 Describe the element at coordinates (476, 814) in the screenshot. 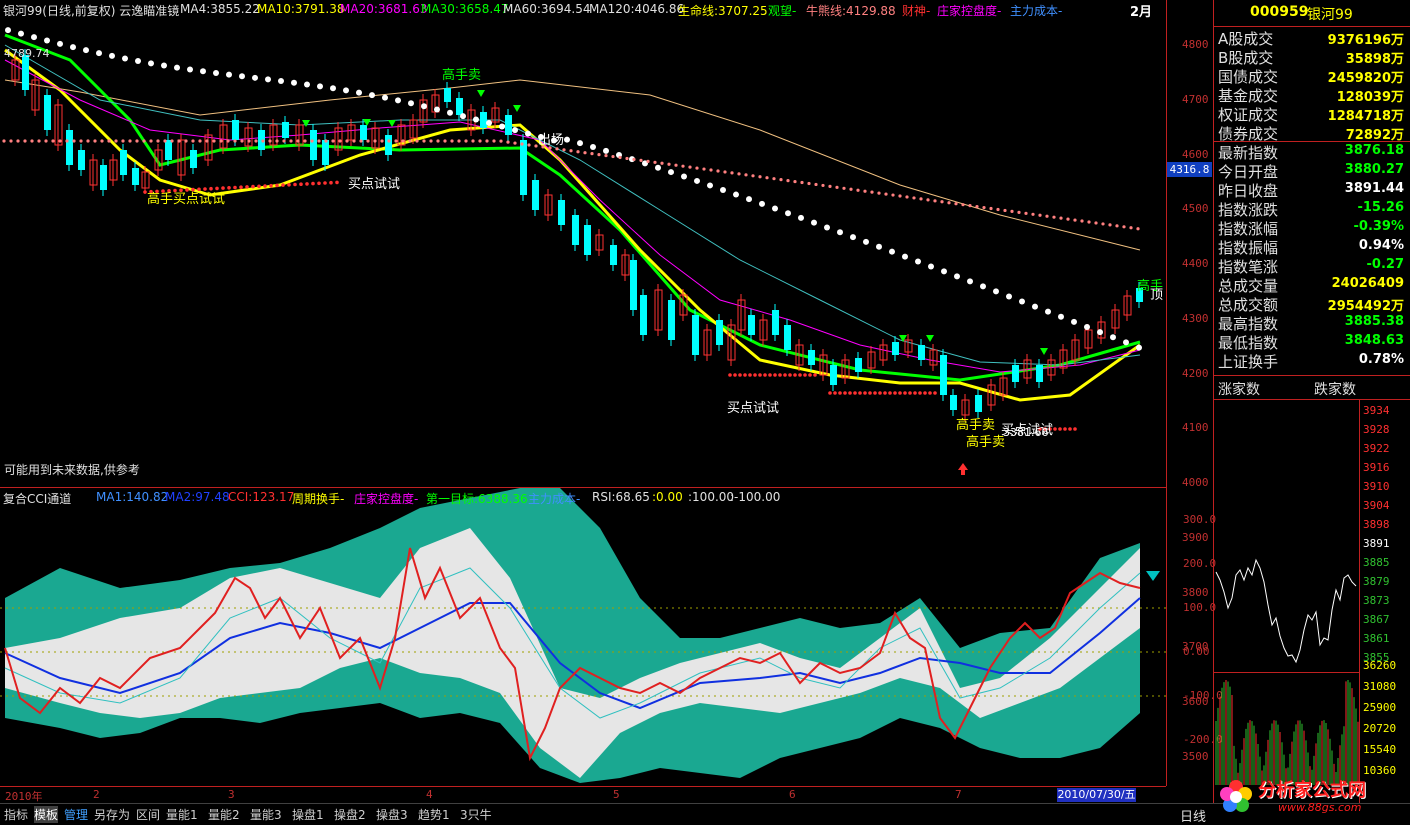

I see `template-tab: 3只牛` at that location.